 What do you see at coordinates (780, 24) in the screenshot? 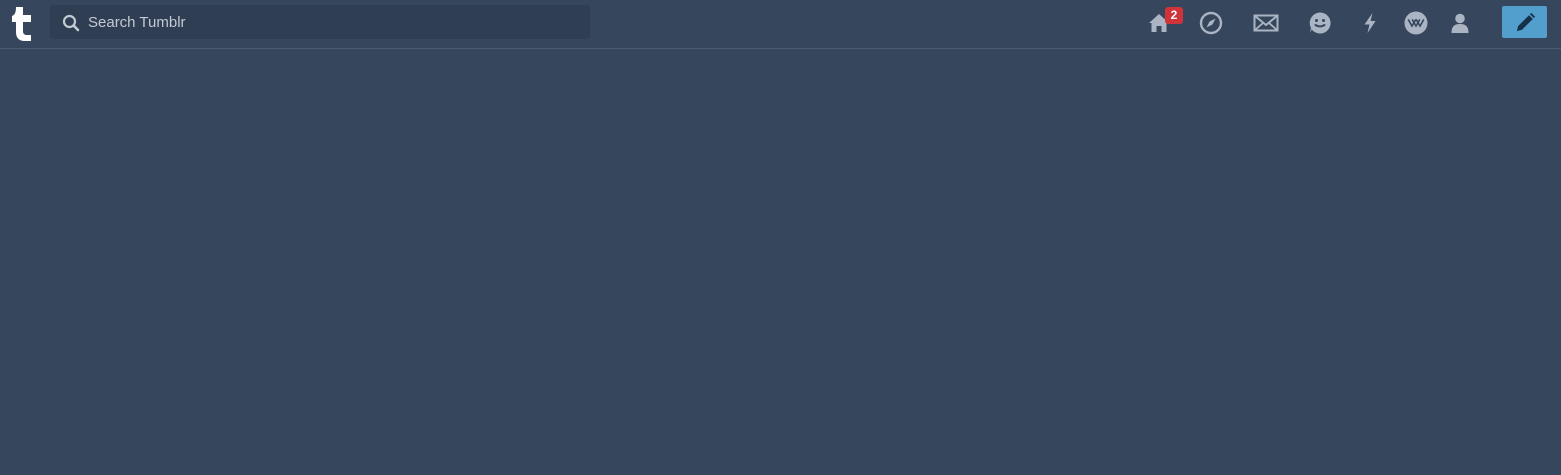
I see `top-navigation-bar: 2` at bounding box center [780, 24].